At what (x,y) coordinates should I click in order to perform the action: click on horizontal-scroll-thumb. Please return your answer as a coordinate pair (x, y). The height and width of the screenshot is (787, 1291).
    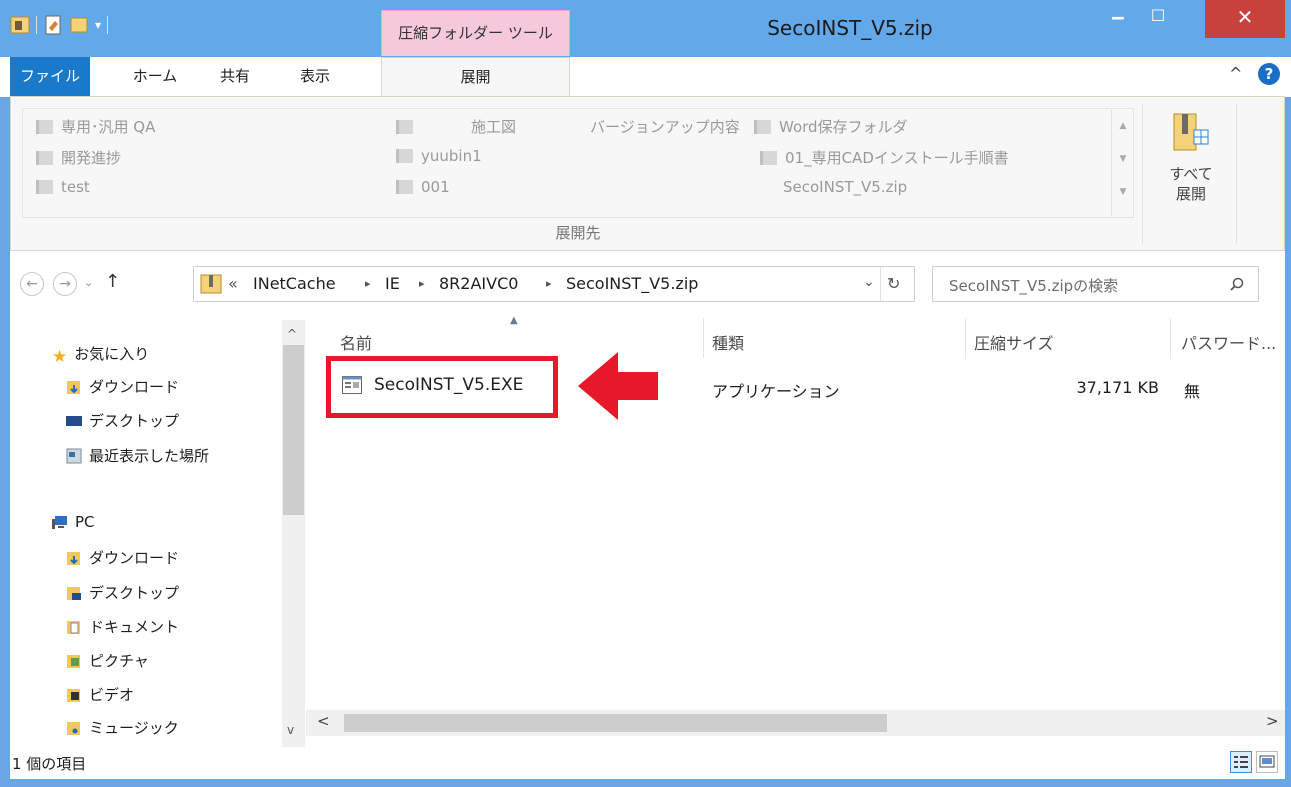
    Looking at the image, I should click on (615, 723).